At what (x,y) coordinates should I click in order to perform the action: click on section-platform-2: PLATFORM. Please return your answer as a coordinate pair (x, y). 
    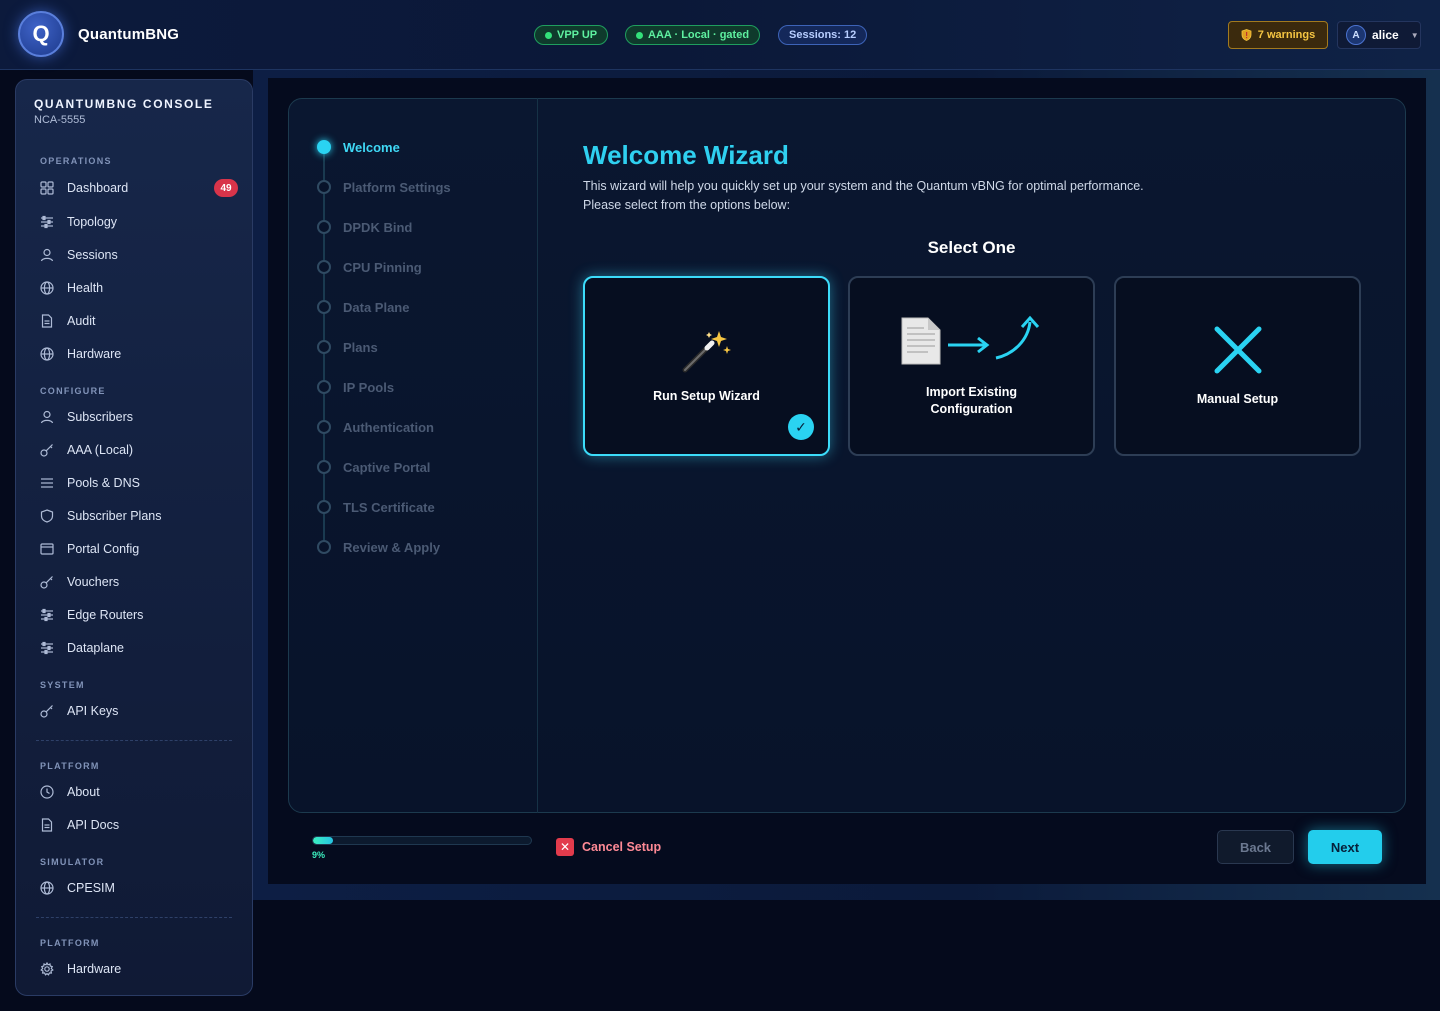
    Looking at the image, I should click on (70, 943).